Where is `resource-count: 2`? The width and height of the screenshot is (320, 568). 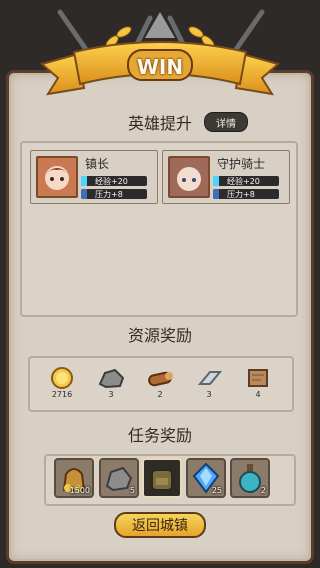
resource-count: 2 is located at coordinates (160, 394).